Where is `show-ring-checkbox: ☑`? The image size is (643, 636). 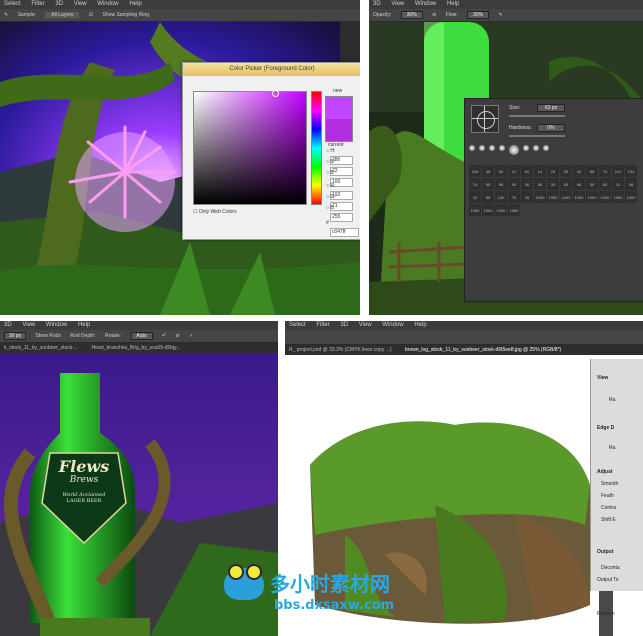 show-ring-checkbox: ☑ is located at coordinates (91, 15).